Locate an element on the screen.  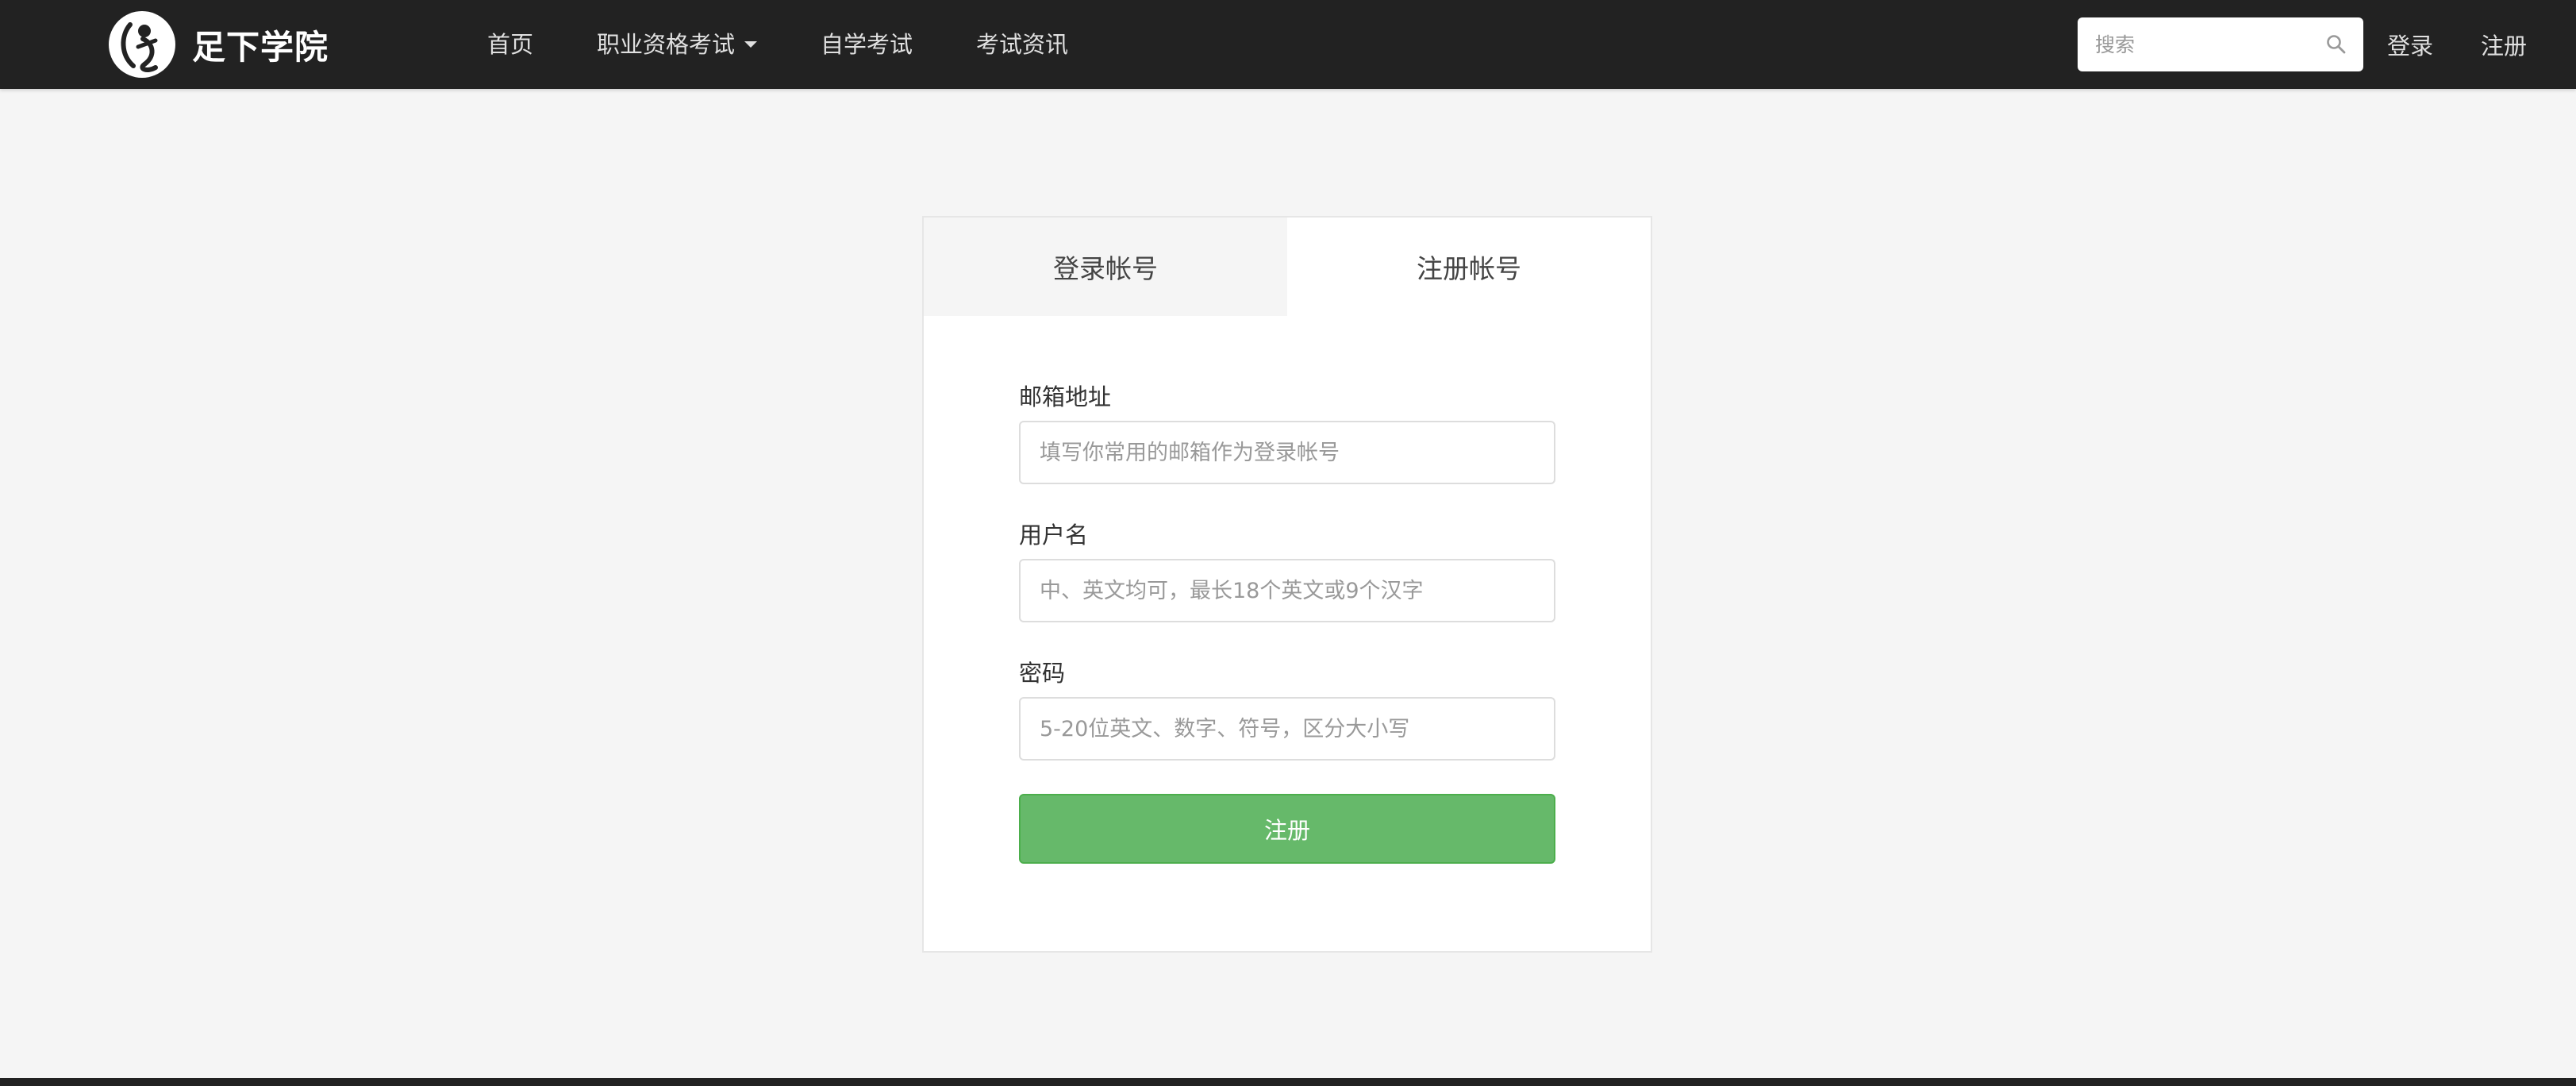
search-input is located at coordinates (2209, 44).